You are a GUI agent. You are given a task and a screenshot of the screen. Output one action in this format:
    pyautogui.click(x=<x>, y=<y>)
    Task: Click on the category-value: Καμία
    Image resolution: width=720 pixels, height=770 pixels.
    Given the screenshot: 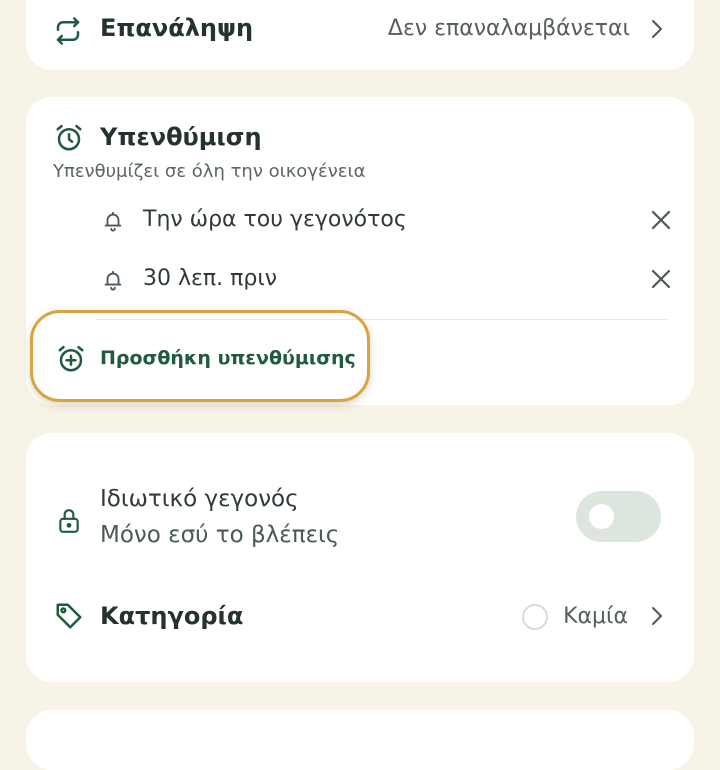 What is the action you would take?
    pyautogui.click(x=595, y=616)
    